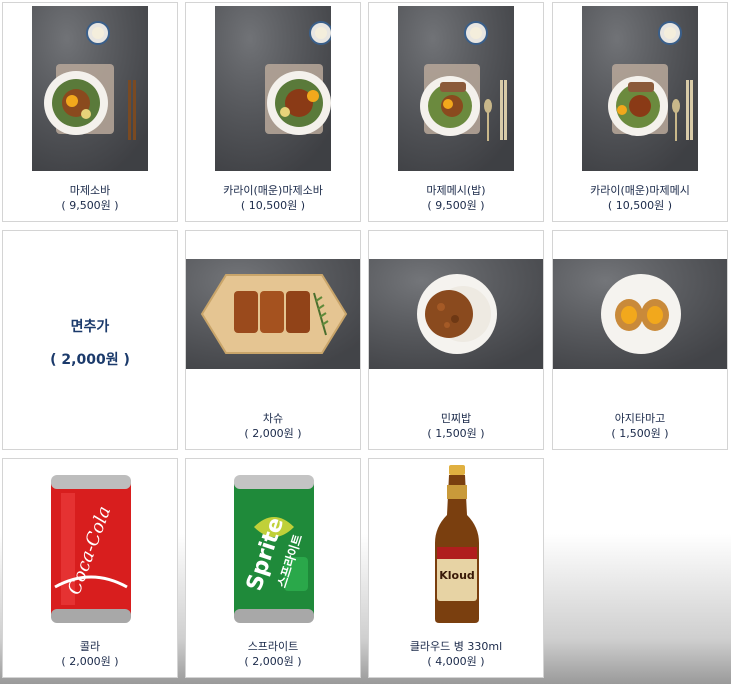 The height and width of the screenshot is (684, 731). Describe the element at coordinates (456, 661) in the screenshot. I see `menu-item-price: ( 4,000원 )` at that location.